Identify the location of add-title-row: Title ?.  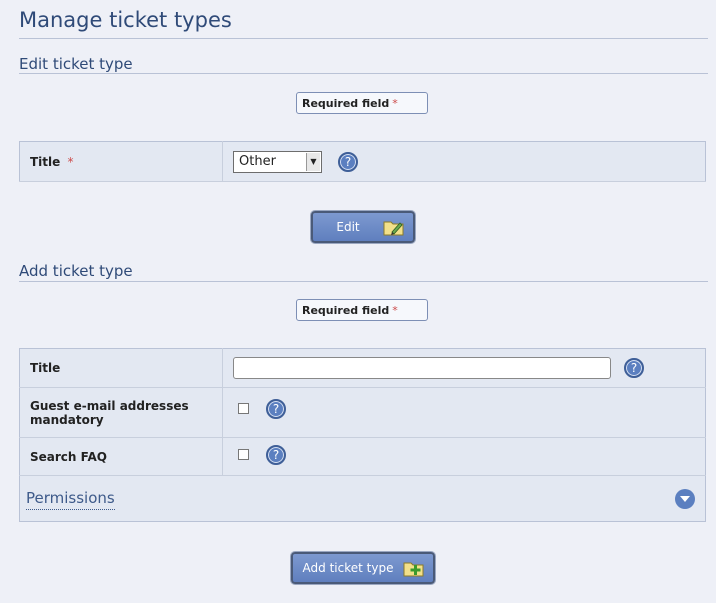
(362, 368).